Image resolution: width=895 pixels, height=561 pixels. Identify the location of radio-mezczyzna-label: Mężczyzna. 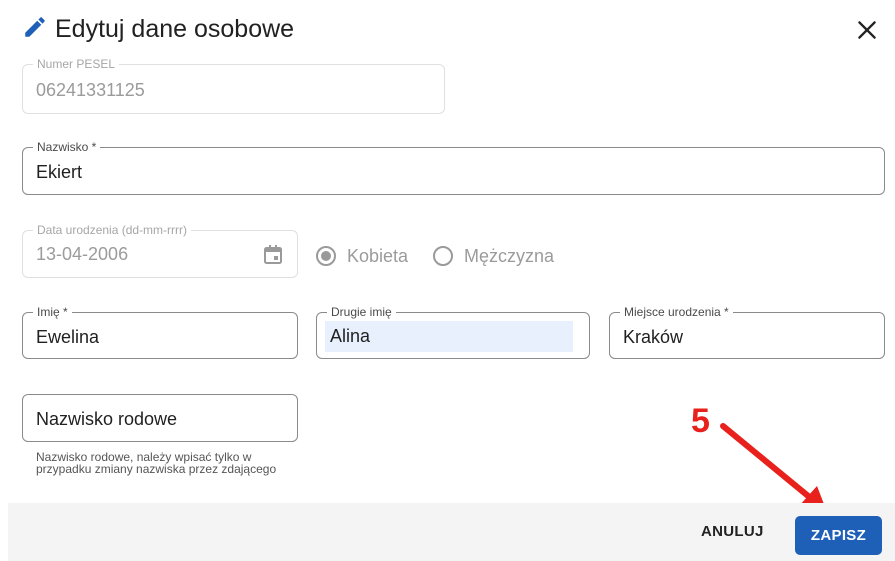
(509, 255).